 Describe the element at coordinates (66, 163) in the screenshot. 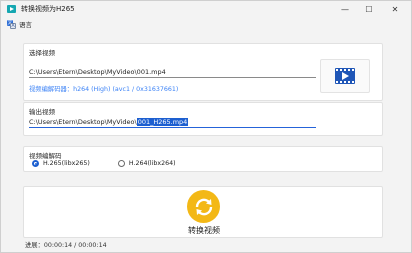

I see `radio-h265-label: H.265(libx265)` at that location.